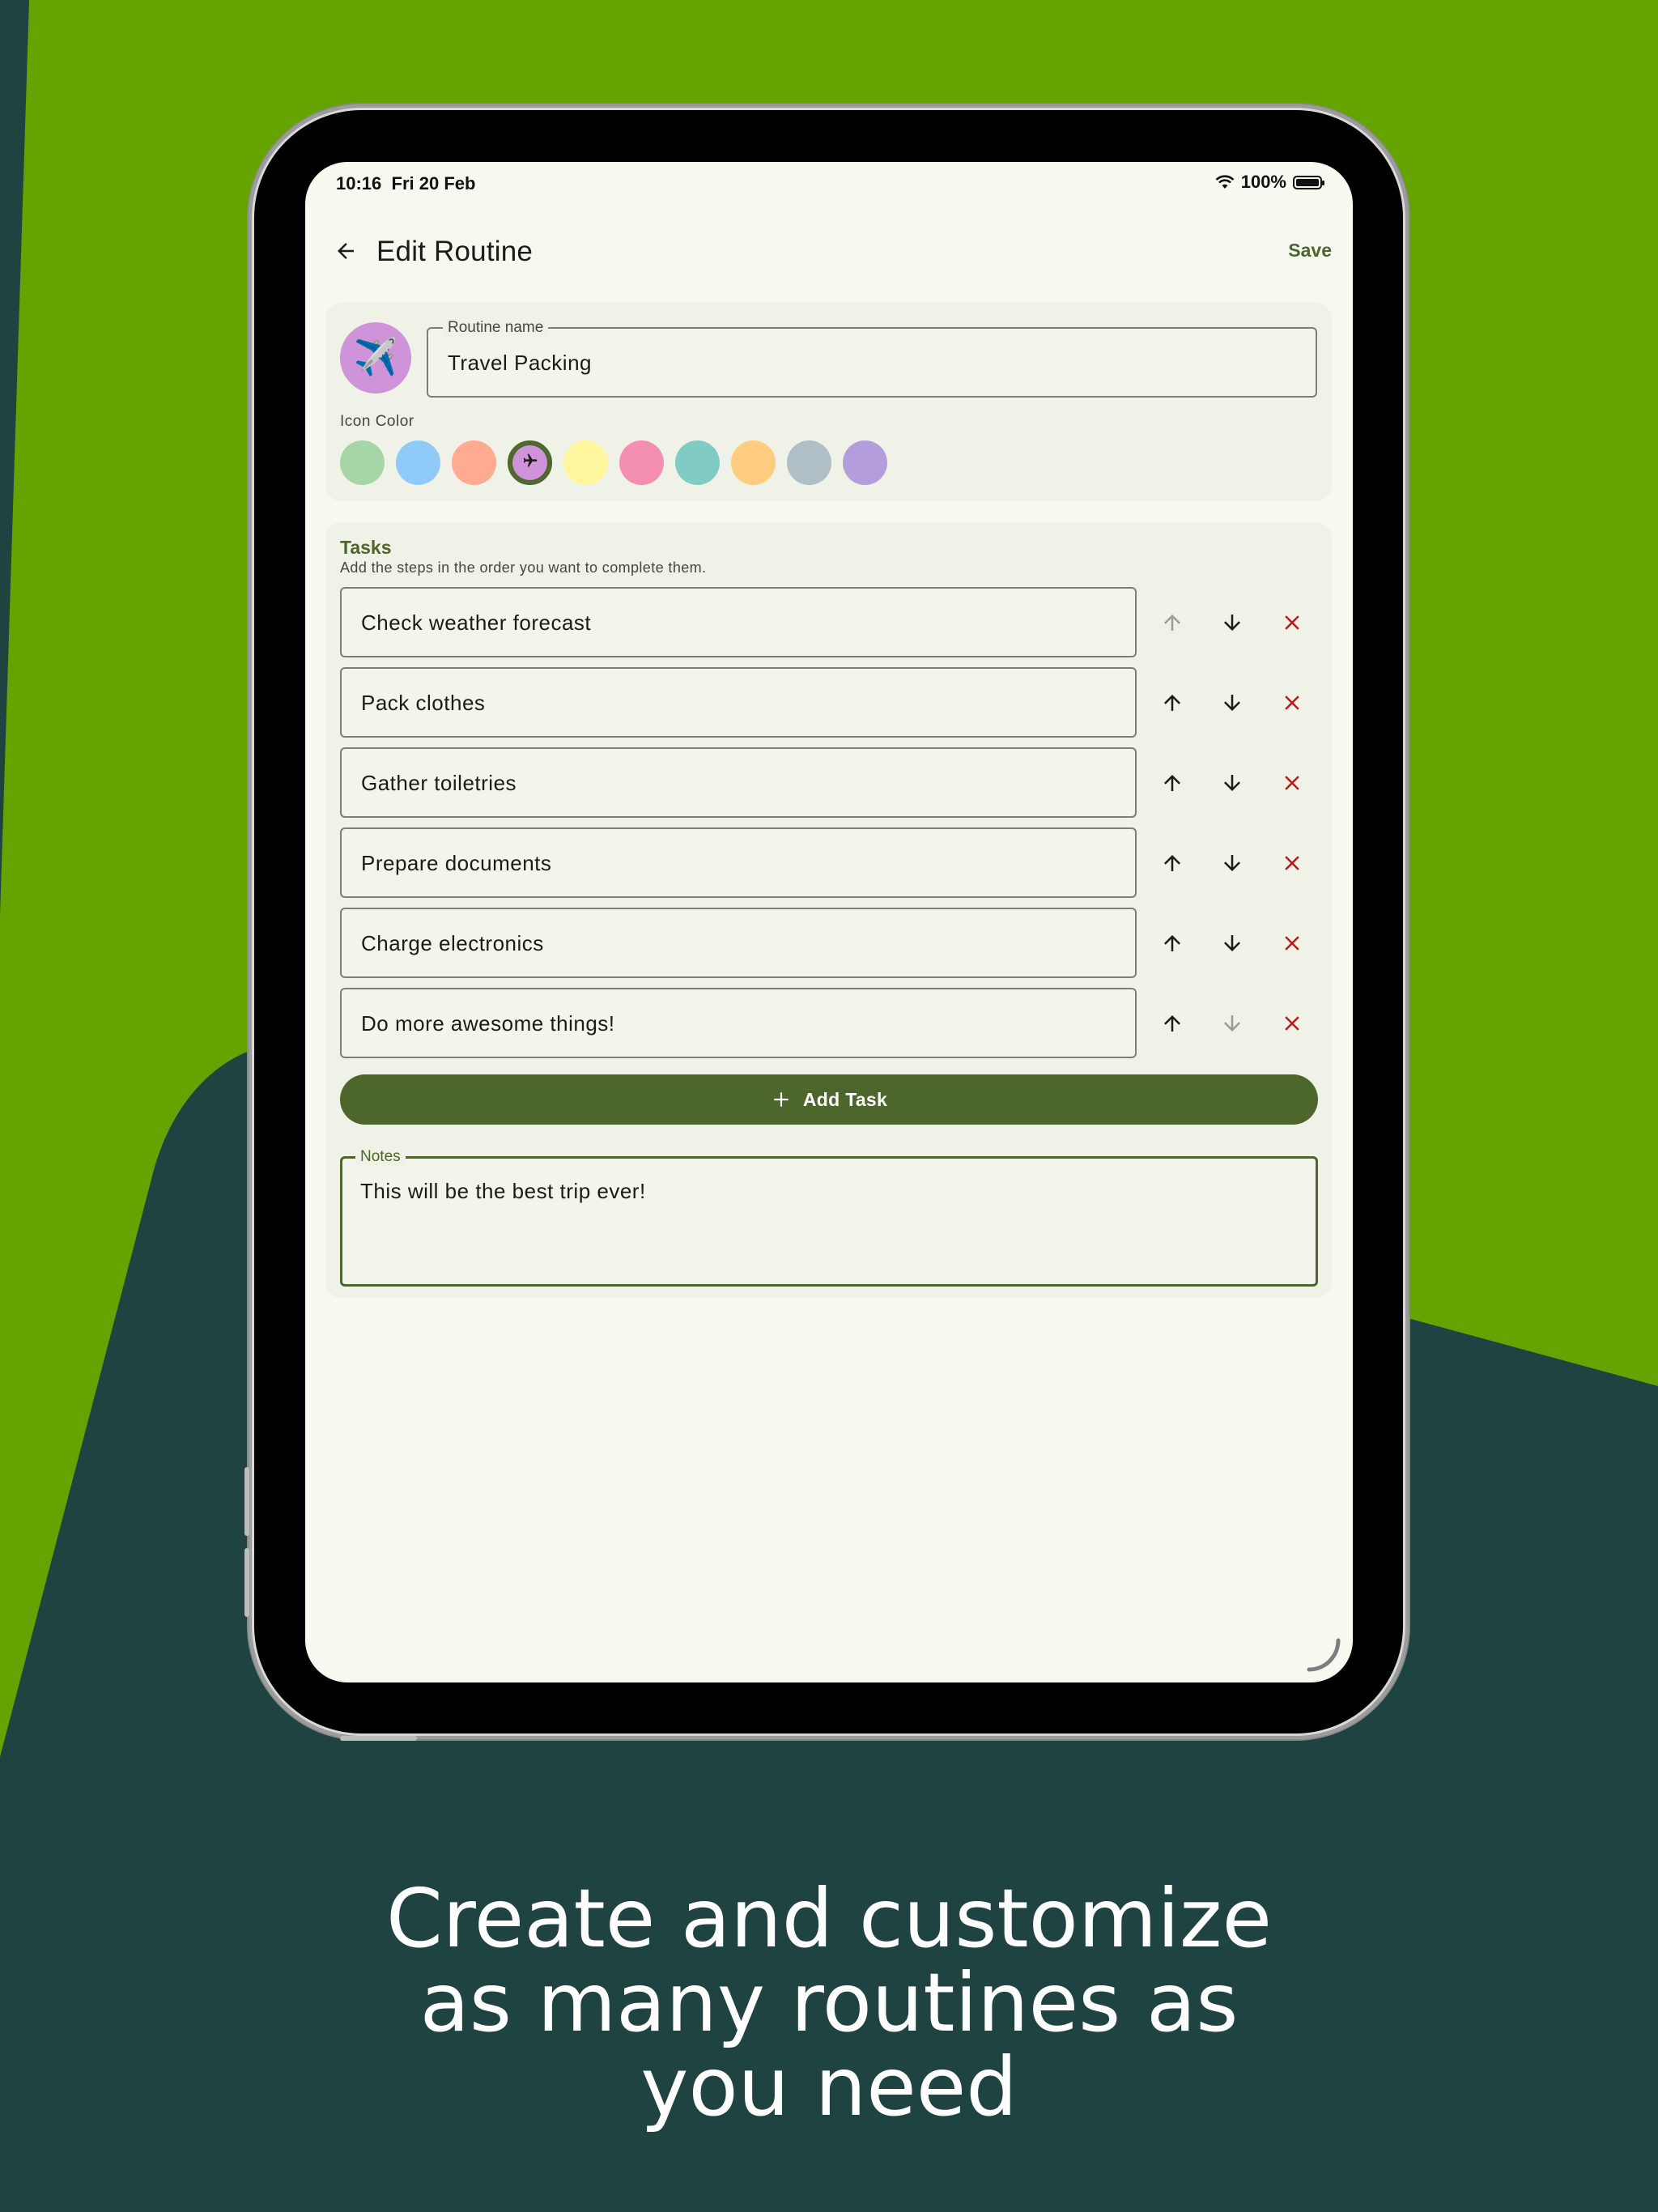 The image size is (1658, 2212). Describe the element at coordinates (829, 2087) in the screenshot. I see `tagline-line-3: you need` at that location.